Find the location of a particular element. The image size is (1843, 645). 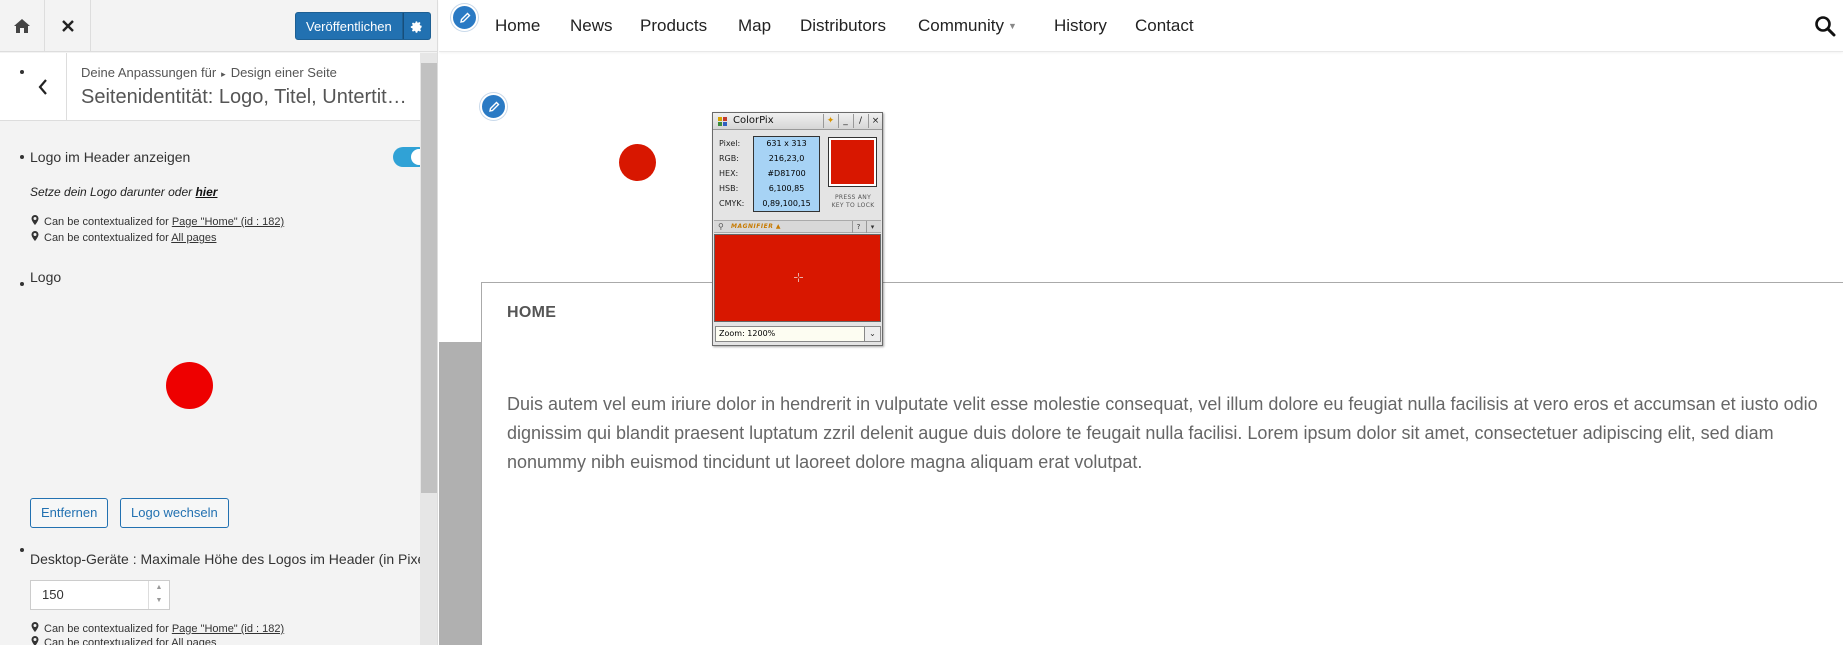

stepper-up-icon: ▲ is located at coordinates (159, 587).